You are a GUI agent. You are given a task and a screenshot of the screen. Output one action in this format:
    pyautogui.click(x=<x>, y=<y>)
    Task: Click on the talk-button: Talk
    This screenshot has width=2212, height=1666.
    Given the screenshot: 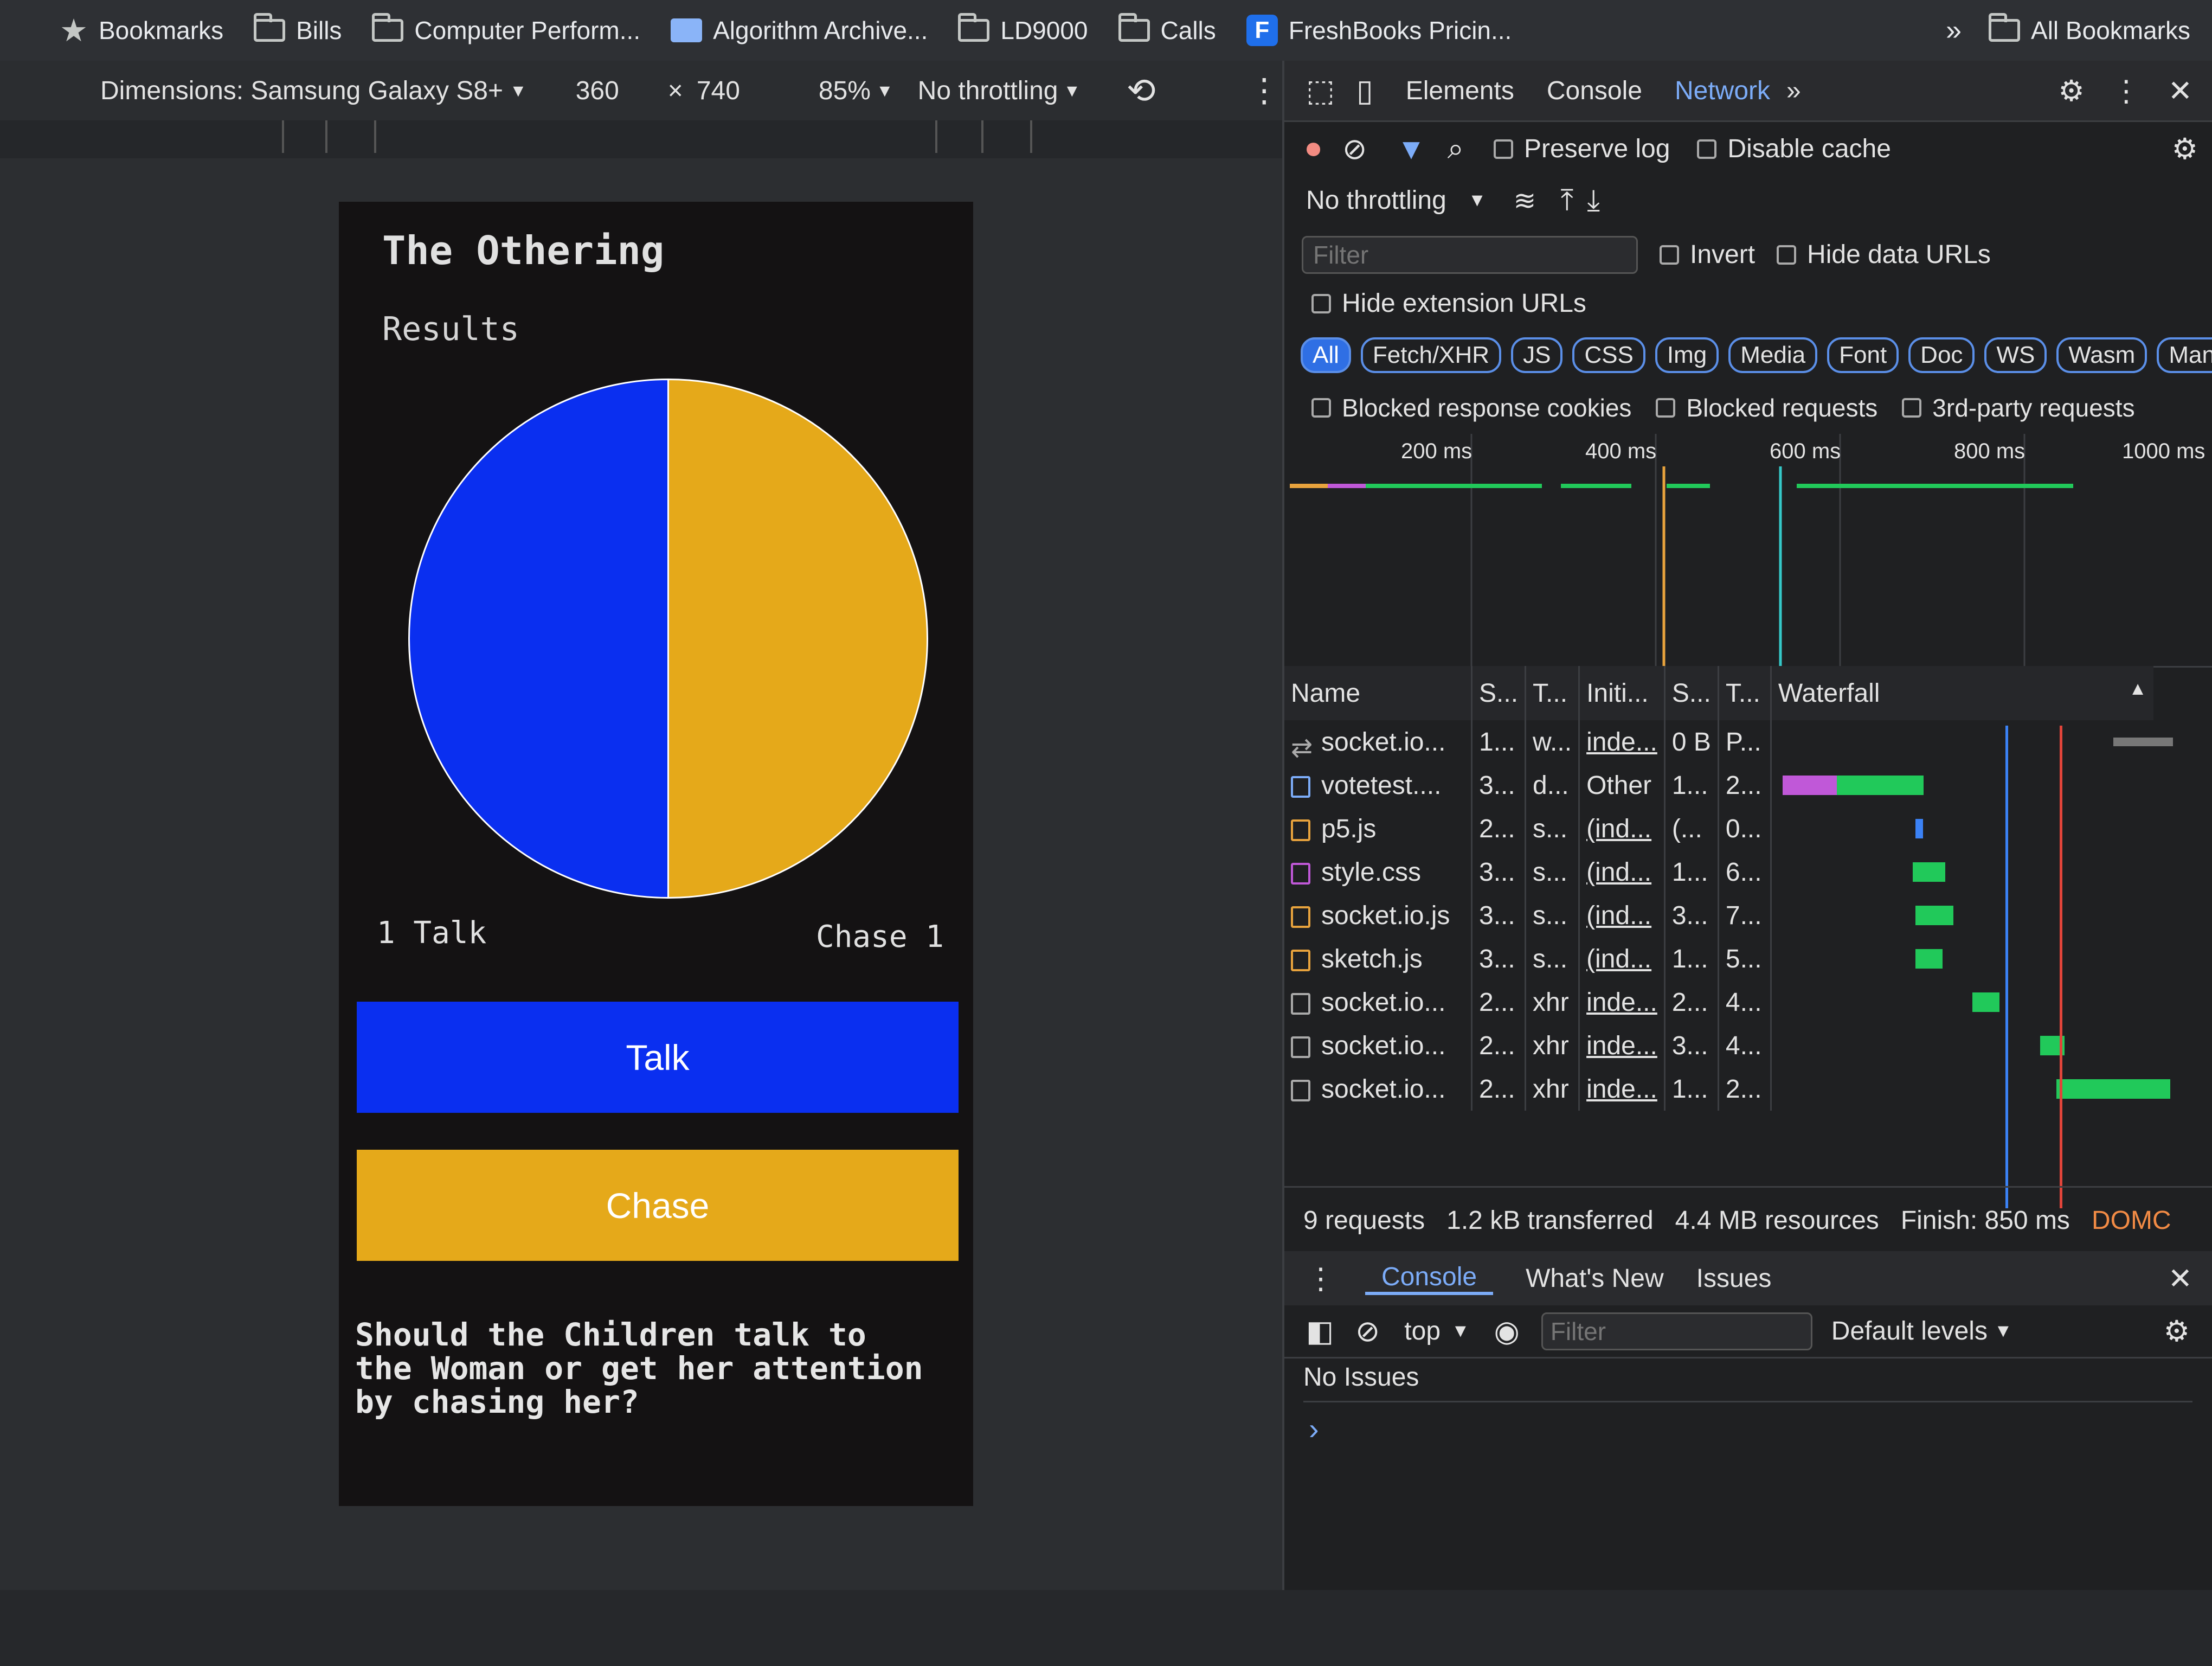 What is the action you would take?
    pyautogui.click(x=658, y=1058)
    